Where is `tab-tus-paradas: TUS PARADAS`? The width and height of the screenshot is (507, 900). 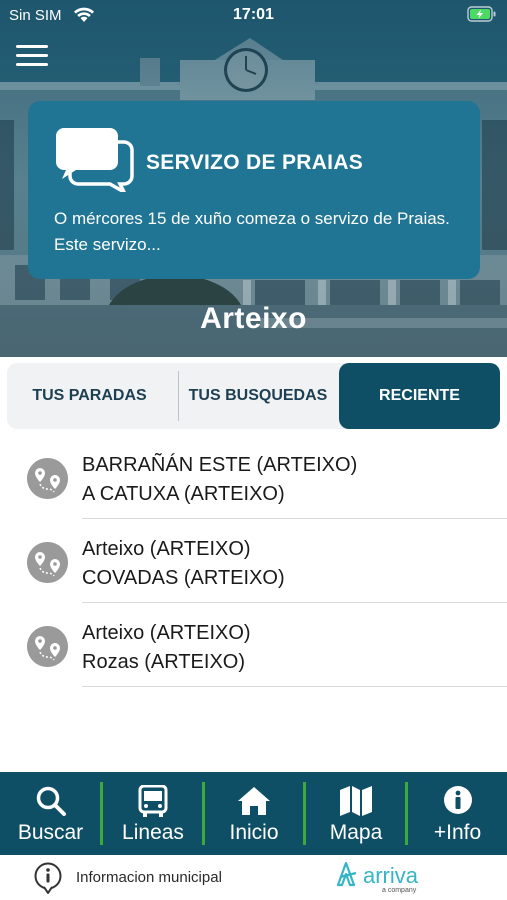 tab-tus-paradas: TUS PARADAS is located at coordinates (89, 396).